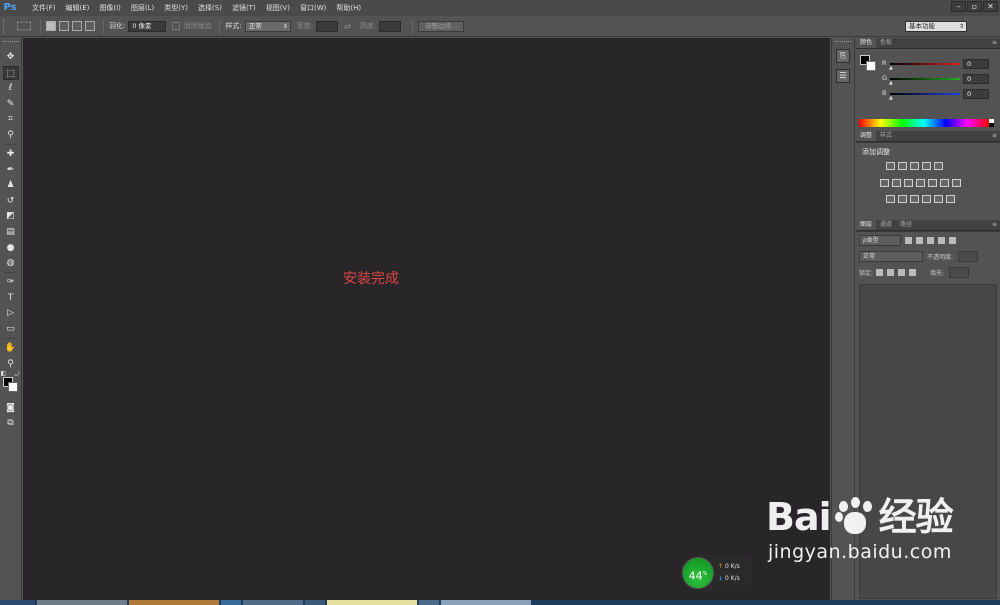 The height and width of the screenshot is (605, 1000). What do you see at coordinates (950, 199) in the screenshot?
I see `shadows-highlights-icon` at bounding box center [950, 199].